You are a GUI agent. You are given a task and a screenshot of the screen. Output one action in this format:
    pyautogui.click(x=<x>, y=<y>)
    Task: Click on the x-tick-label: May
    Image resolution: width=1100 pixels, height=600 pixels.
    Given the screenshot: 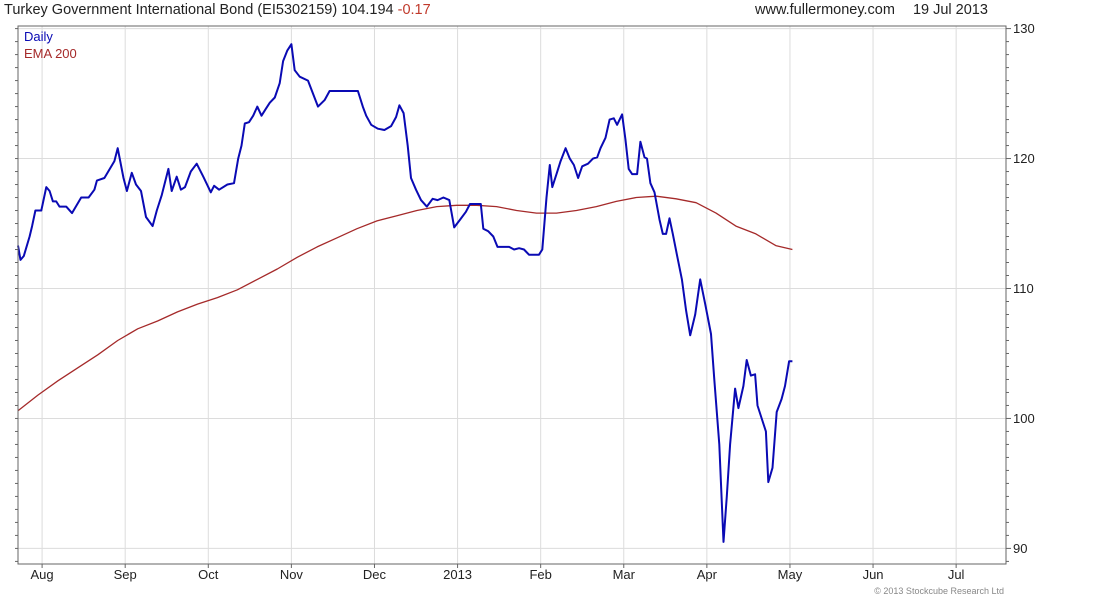 What is the action you would take?
    pyautogui.click(x=790, y=574)
    